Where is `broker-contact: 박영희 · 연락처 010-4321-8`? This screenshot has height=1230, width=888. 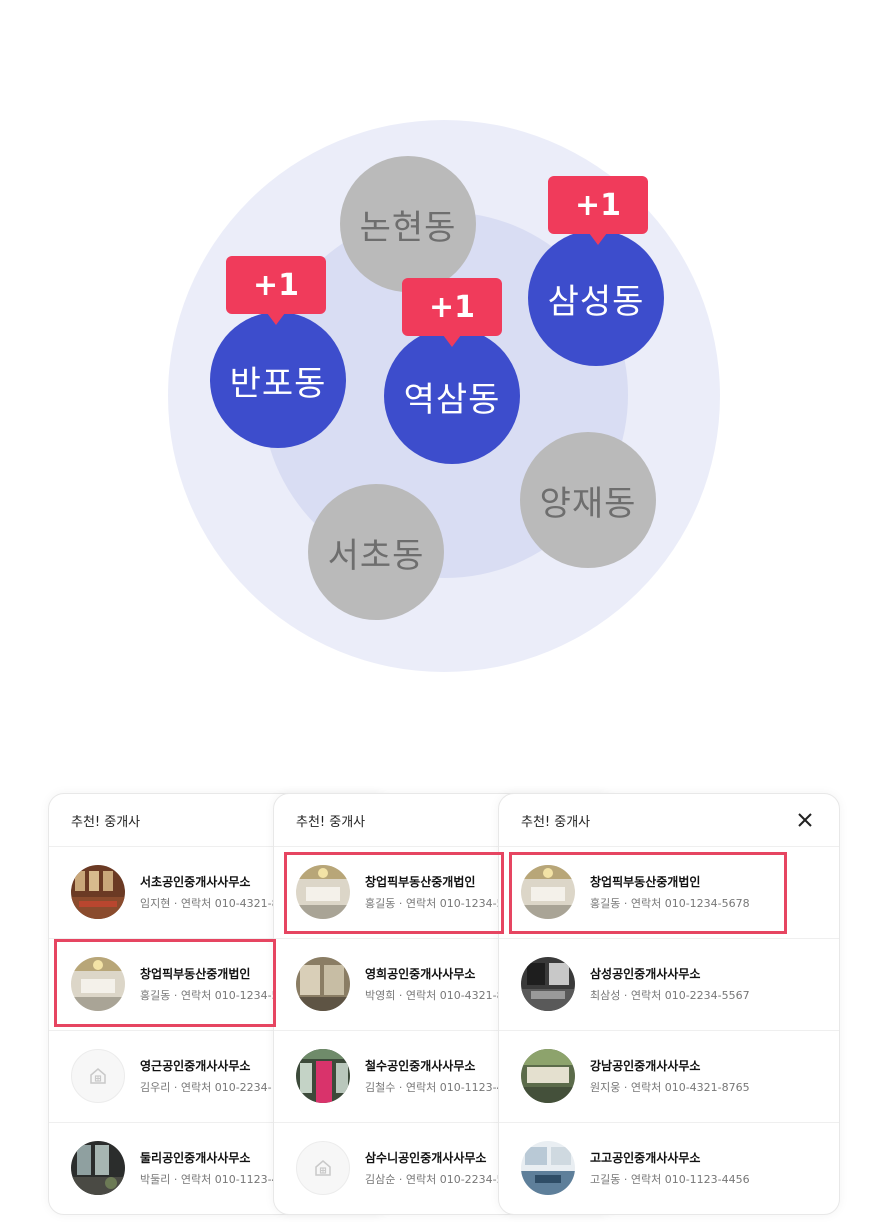
broker-contact: 박영희 · 연락처 010-4321-8 is located at coordinates (434, 995).